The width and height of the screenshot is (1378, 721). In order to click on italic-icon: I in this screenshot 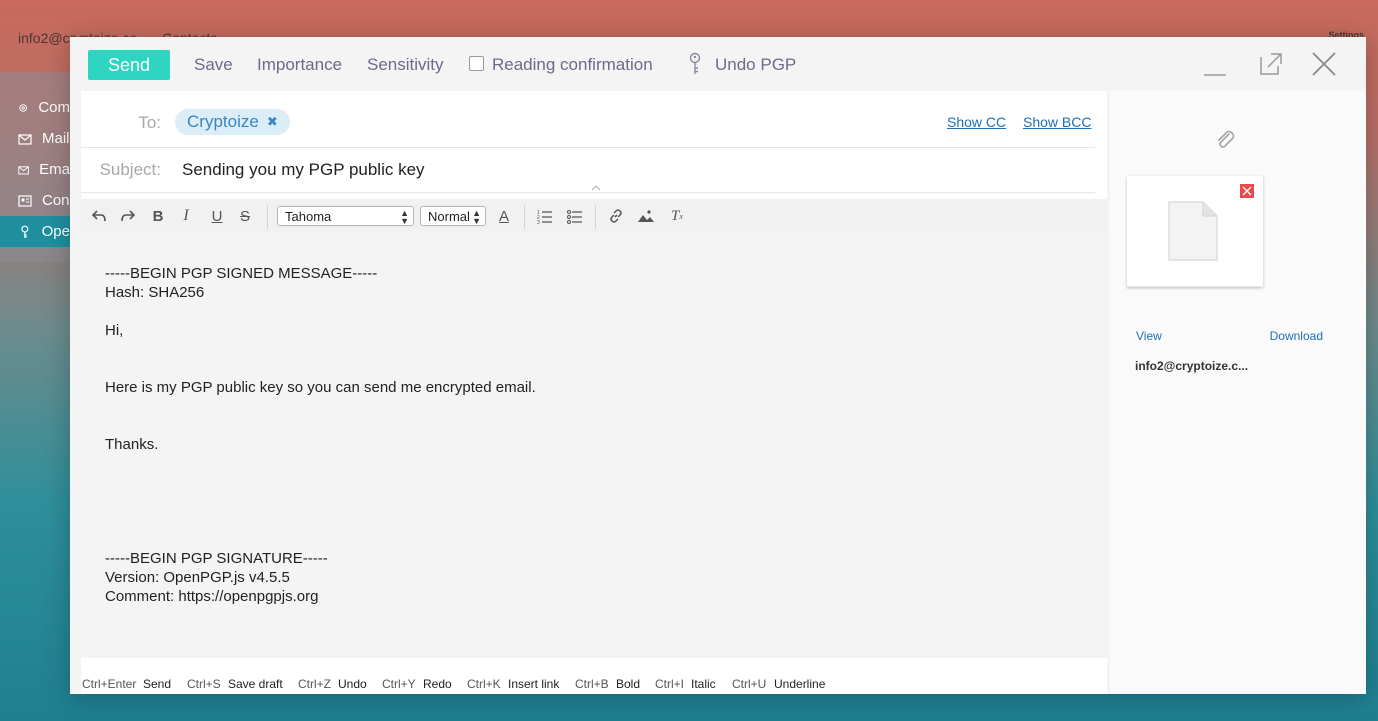, I will do `click(186, 216)`.